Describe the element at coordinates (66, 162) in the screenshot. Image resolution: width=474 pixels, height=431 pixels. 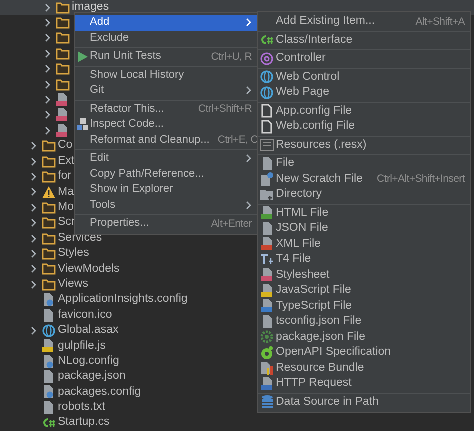
I see `tree-item-label: Ext` at that location.